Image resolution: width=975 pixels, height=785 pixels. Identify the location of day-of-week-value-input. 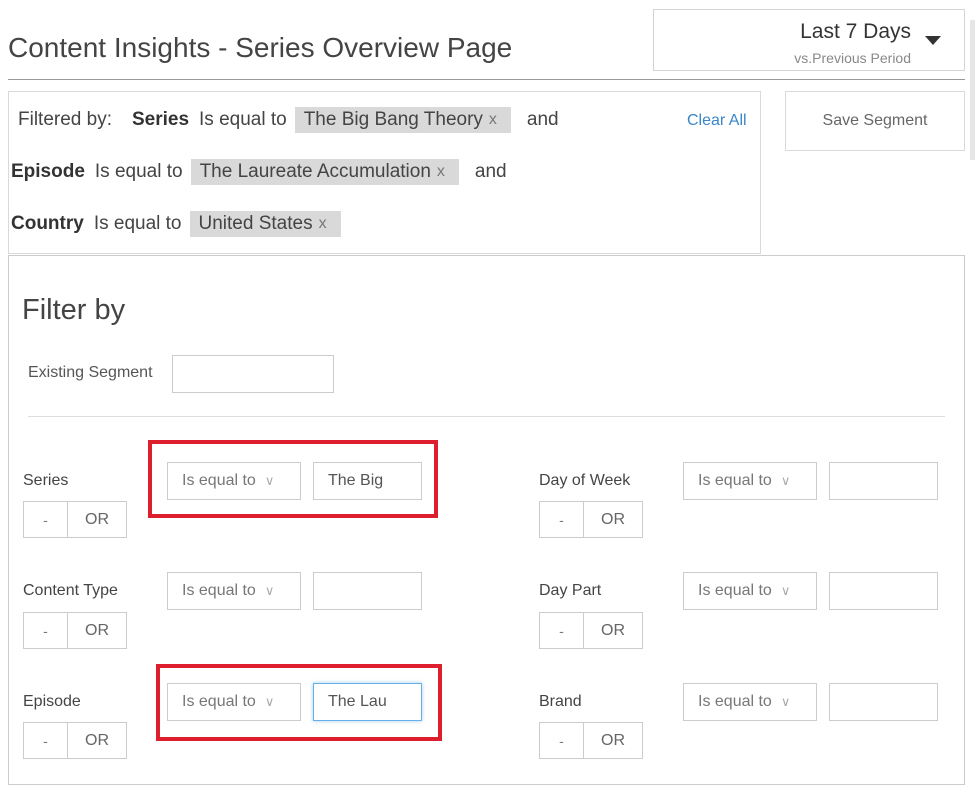
(883, 481).